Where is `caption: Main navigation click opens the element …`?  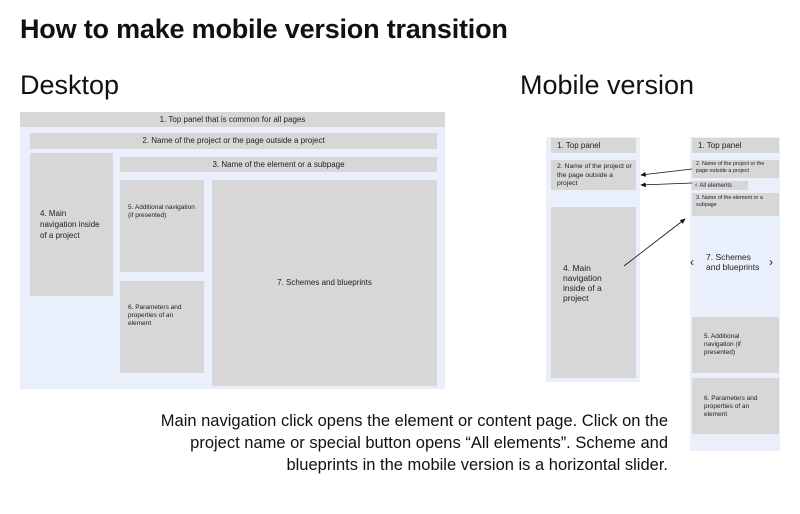
caption: Main navigation click opens the element … is located at coordinates (414, 443).